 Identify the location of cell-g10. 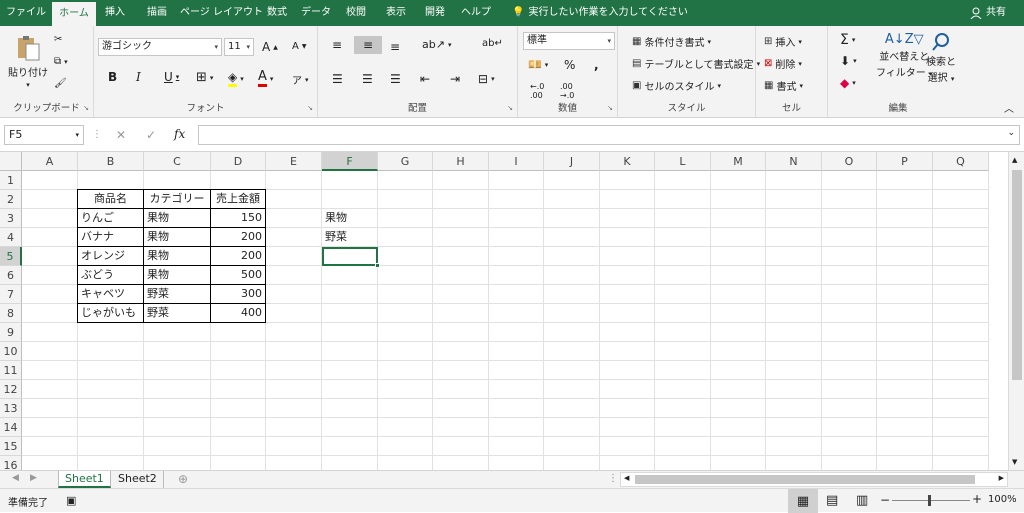
(405, 351).